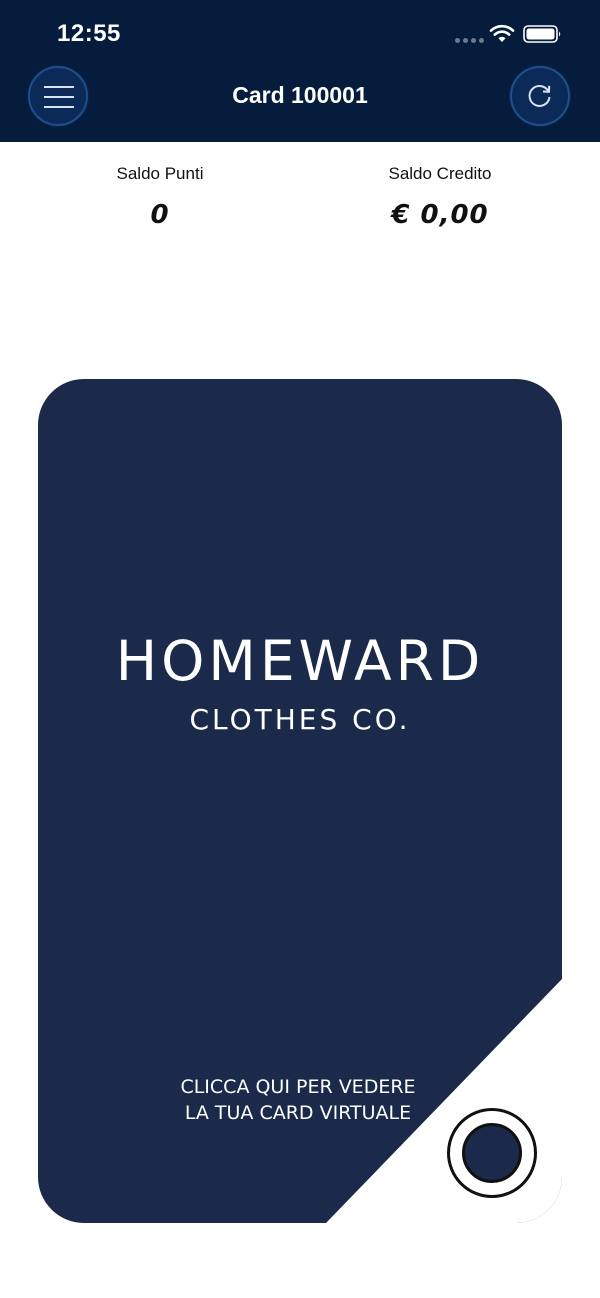  Describe the element at coordinates (300, 33) in the screenshot. I see `status-bar: 12:55` at that location.